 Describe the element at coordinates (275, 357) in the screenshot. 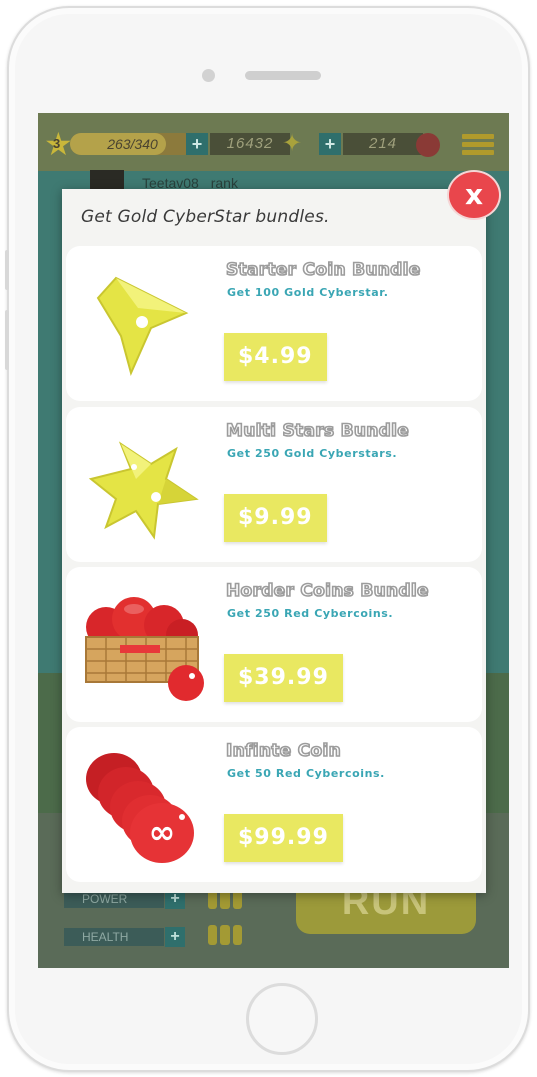

I see `buy-button: $4.99` at that location.